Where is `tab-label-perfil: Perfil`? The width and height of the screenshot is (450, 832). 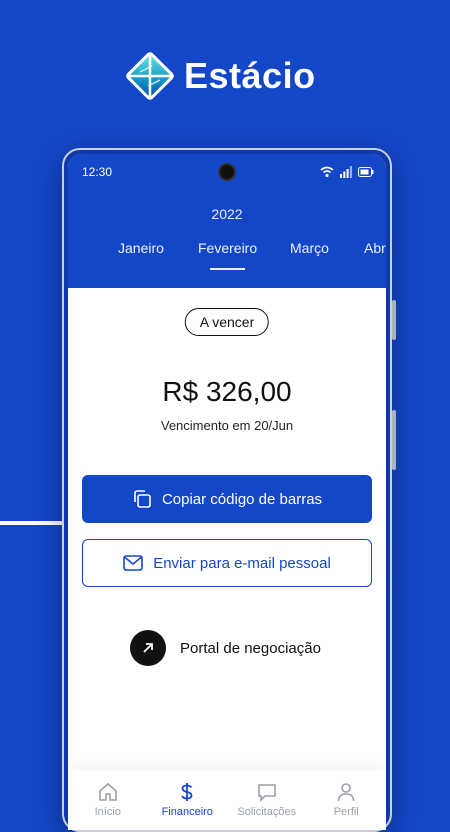 tab-label-perfil: Perfil is located at coordinates (346, 812).